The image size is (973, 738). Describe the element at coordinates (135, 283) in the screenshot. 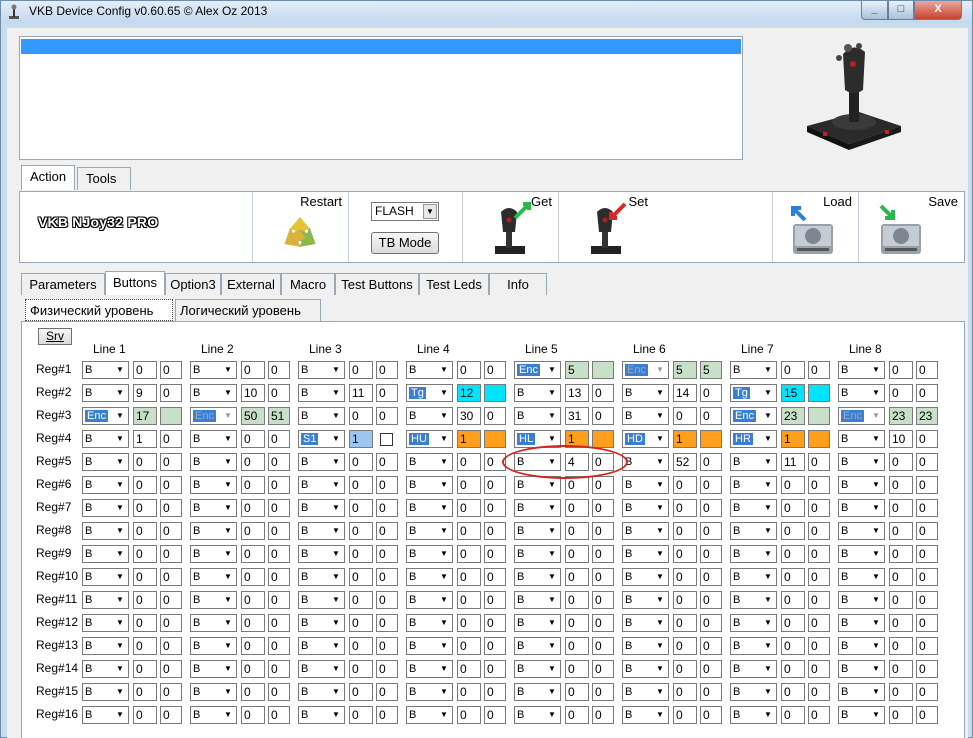

I see `tab-buttons: Buttons` at that location.